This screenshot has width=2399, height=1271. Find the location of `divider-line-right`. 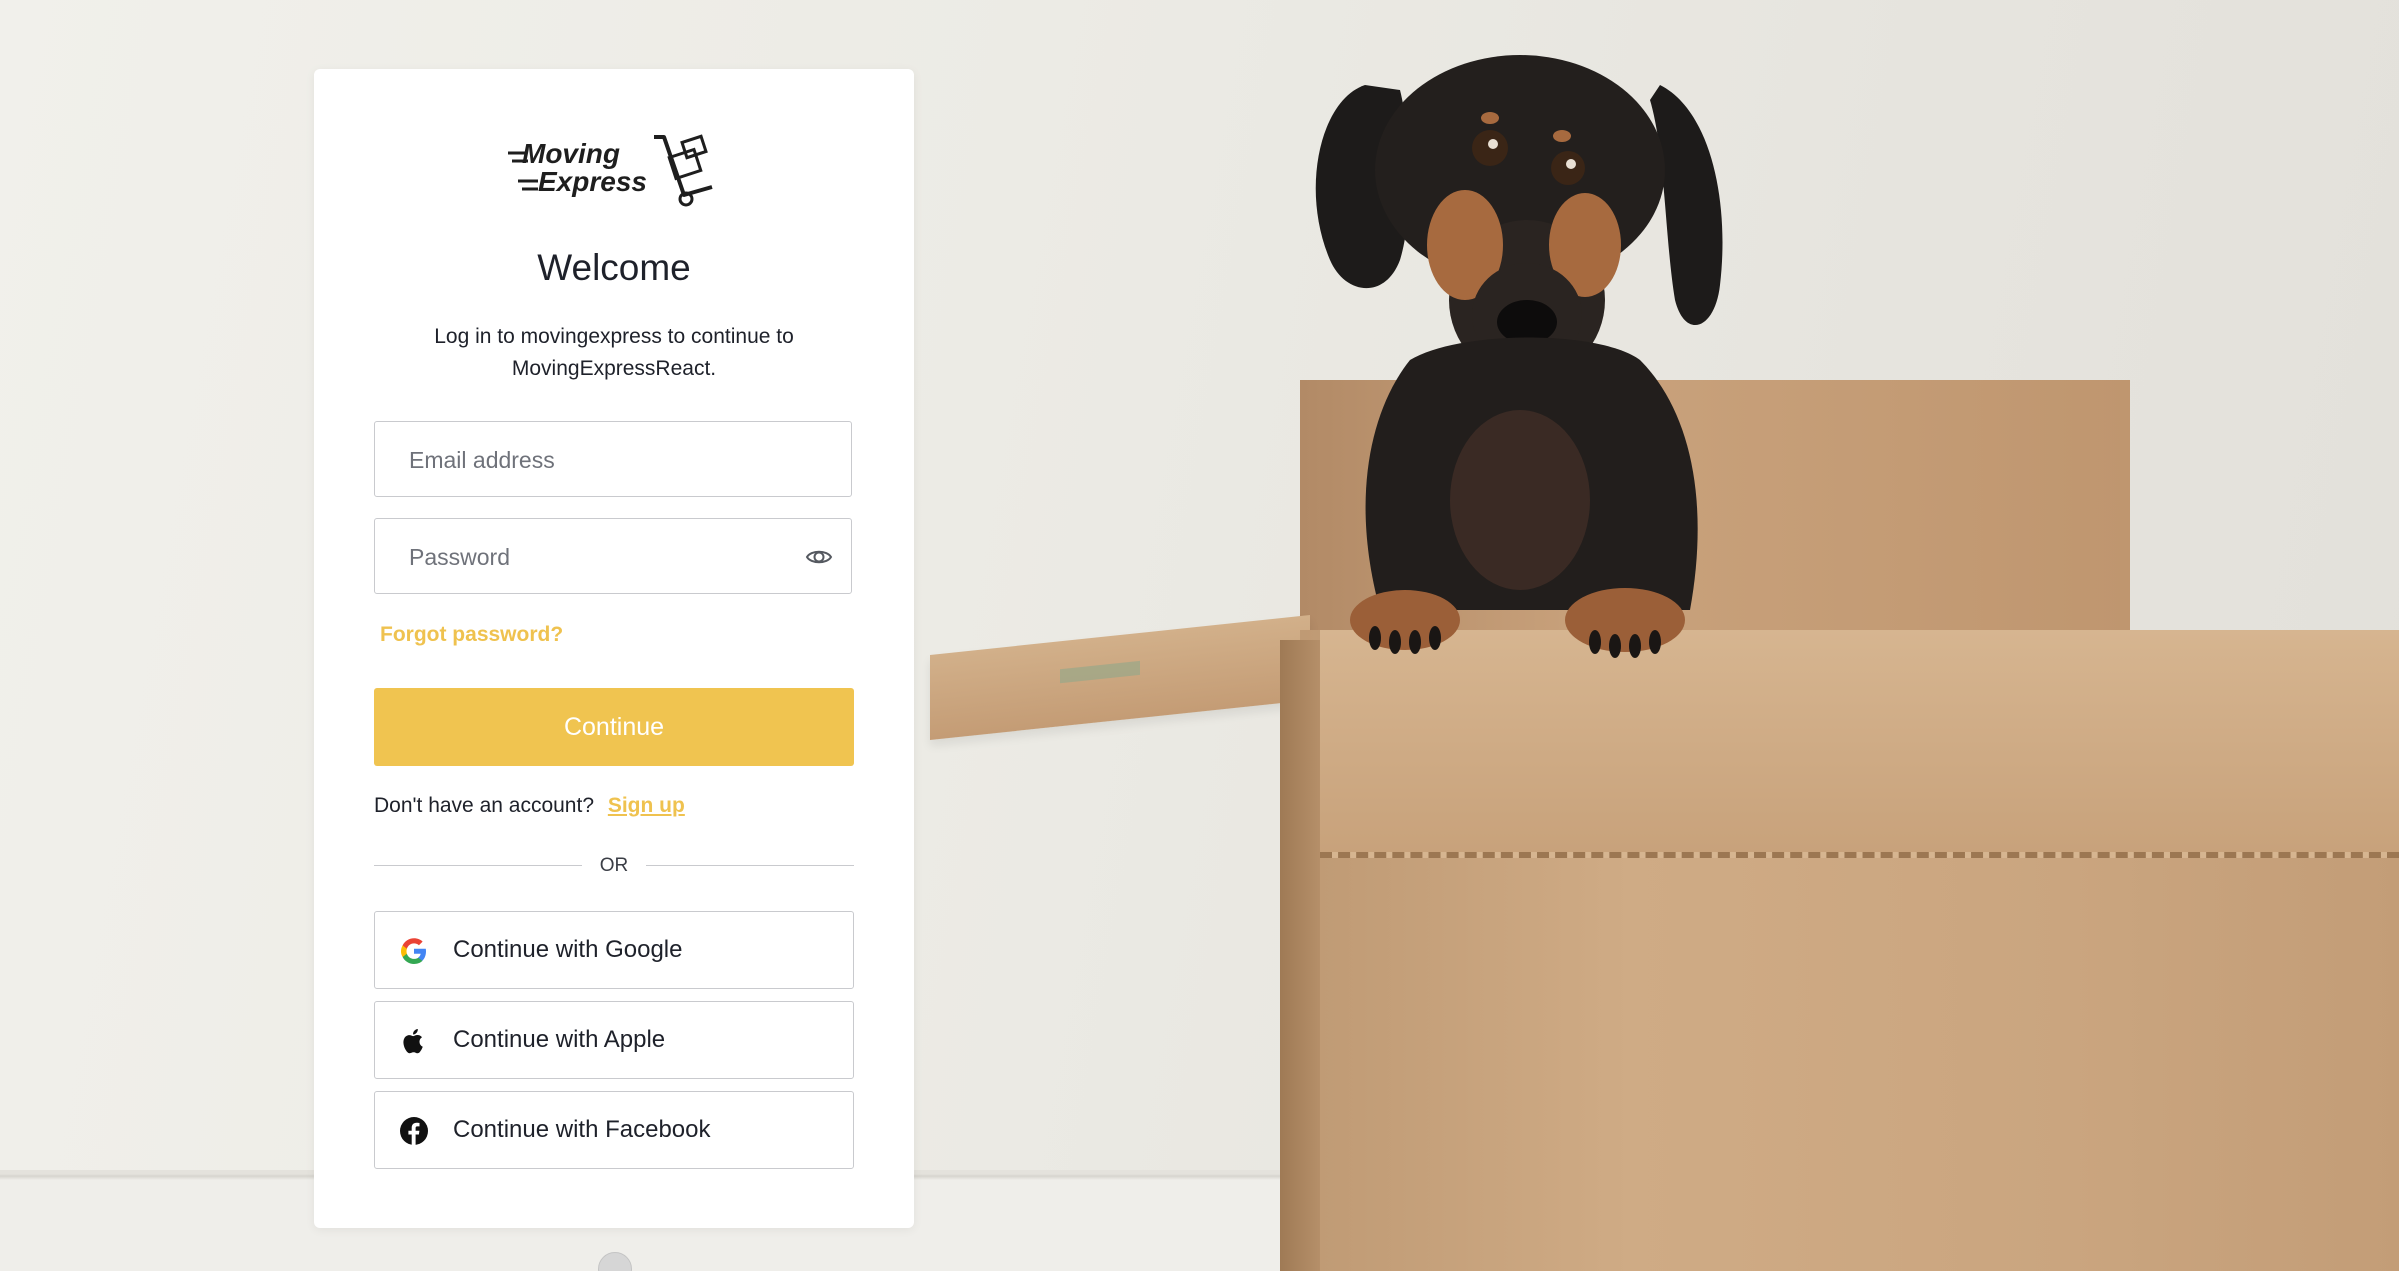

divider-line-right is located at coordinates (750, 865).